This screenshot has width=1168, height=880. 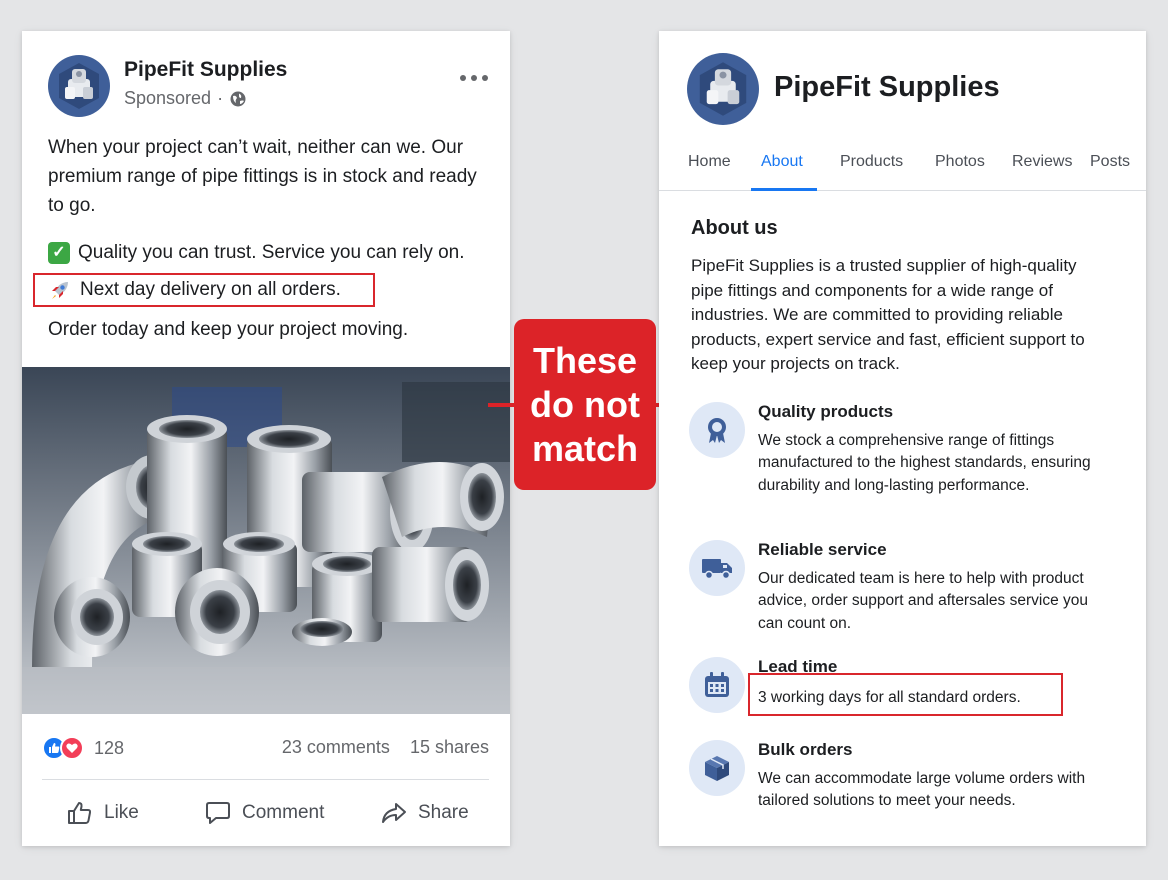 I want to click on post-meta: Sponsored ·, so click(x=185, y=98).